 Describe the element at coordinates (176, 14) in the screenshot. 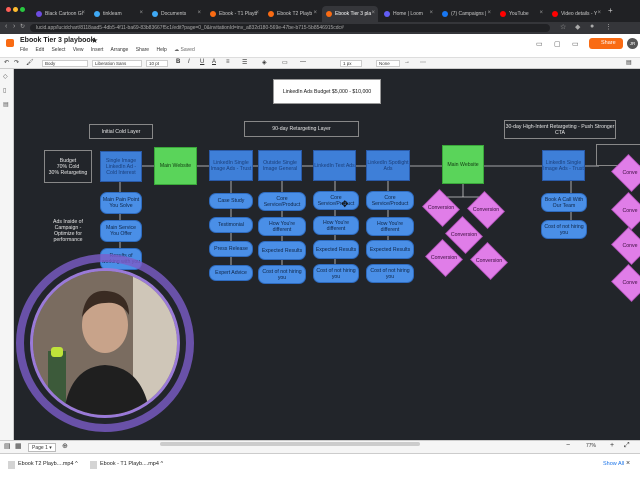

I see `browser-tab: Documents ×` at that location.